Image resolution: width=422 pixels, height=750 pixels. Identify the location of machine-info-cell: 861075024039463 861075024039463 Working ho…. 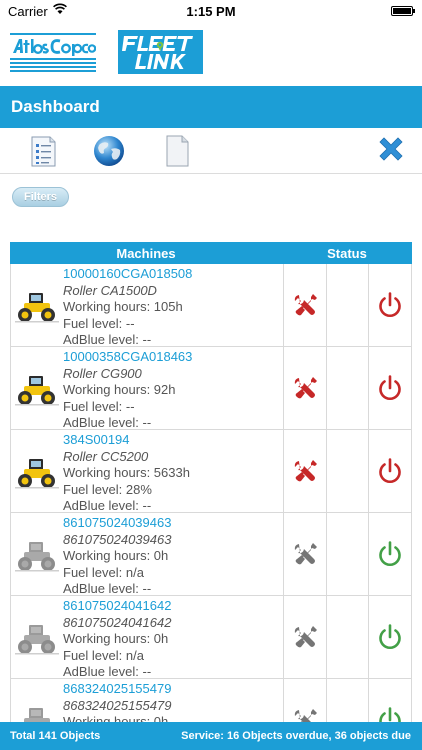
(173, 554).